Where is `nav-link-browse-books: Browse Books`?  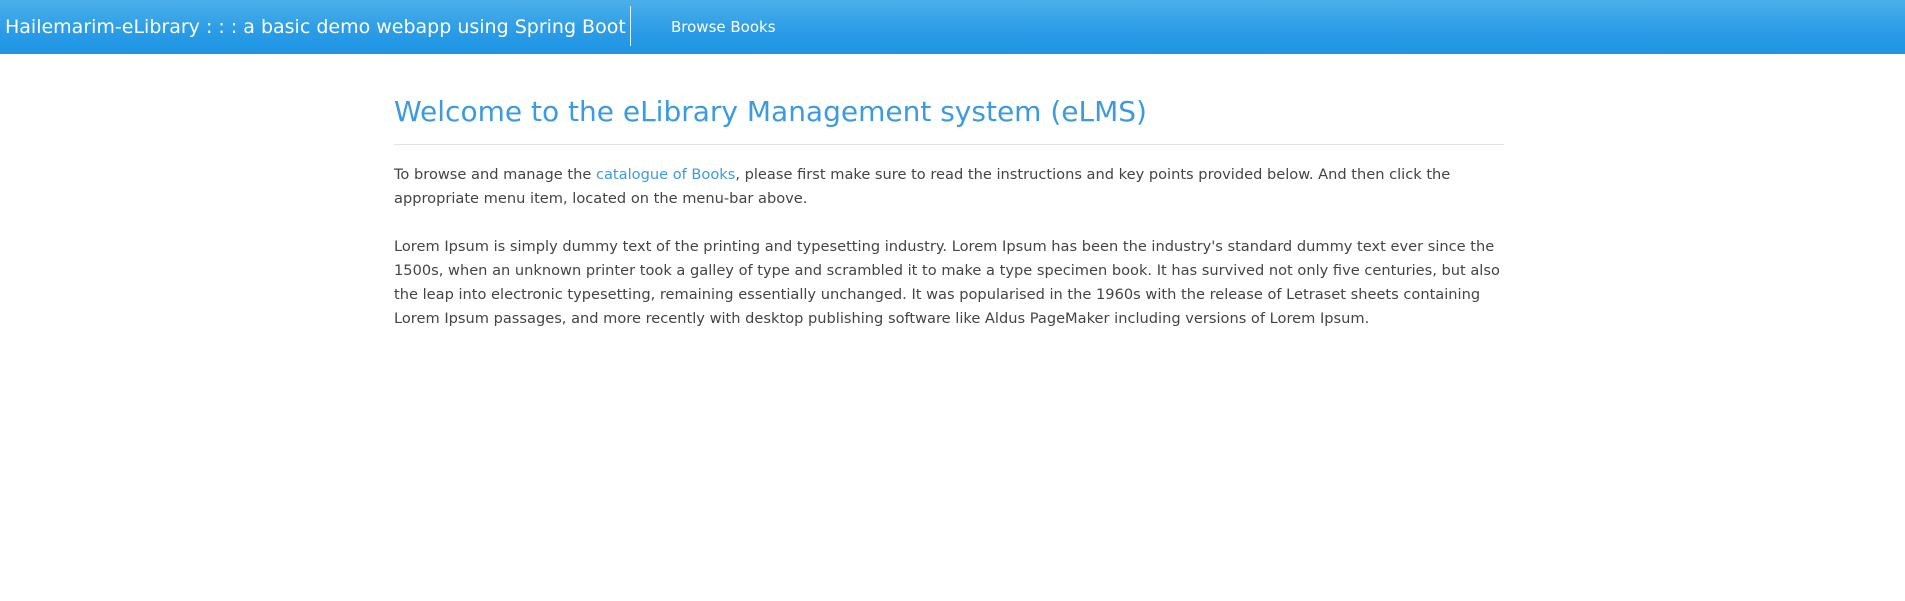
nav-link-browse-books: Browse Books is located at coordinates (723, 27).